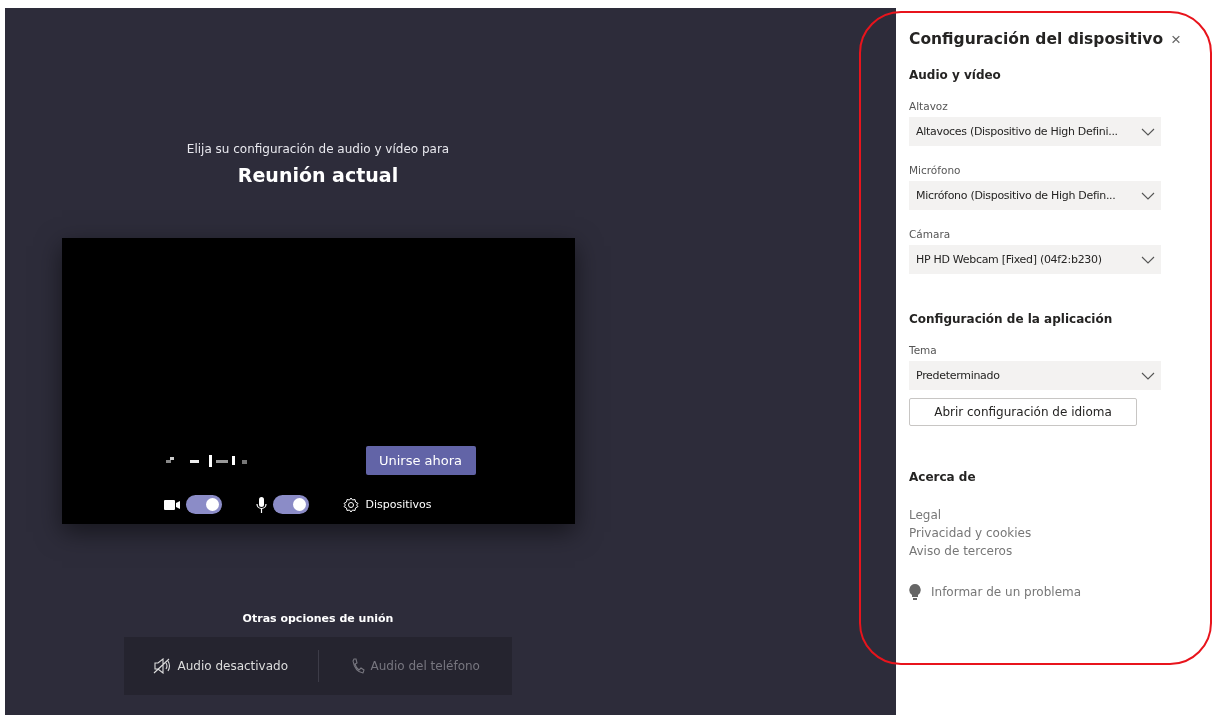 The width and height of the screenshot is (1214, 715). I want to click on section-heading: Acerca de, so click(943, 477).